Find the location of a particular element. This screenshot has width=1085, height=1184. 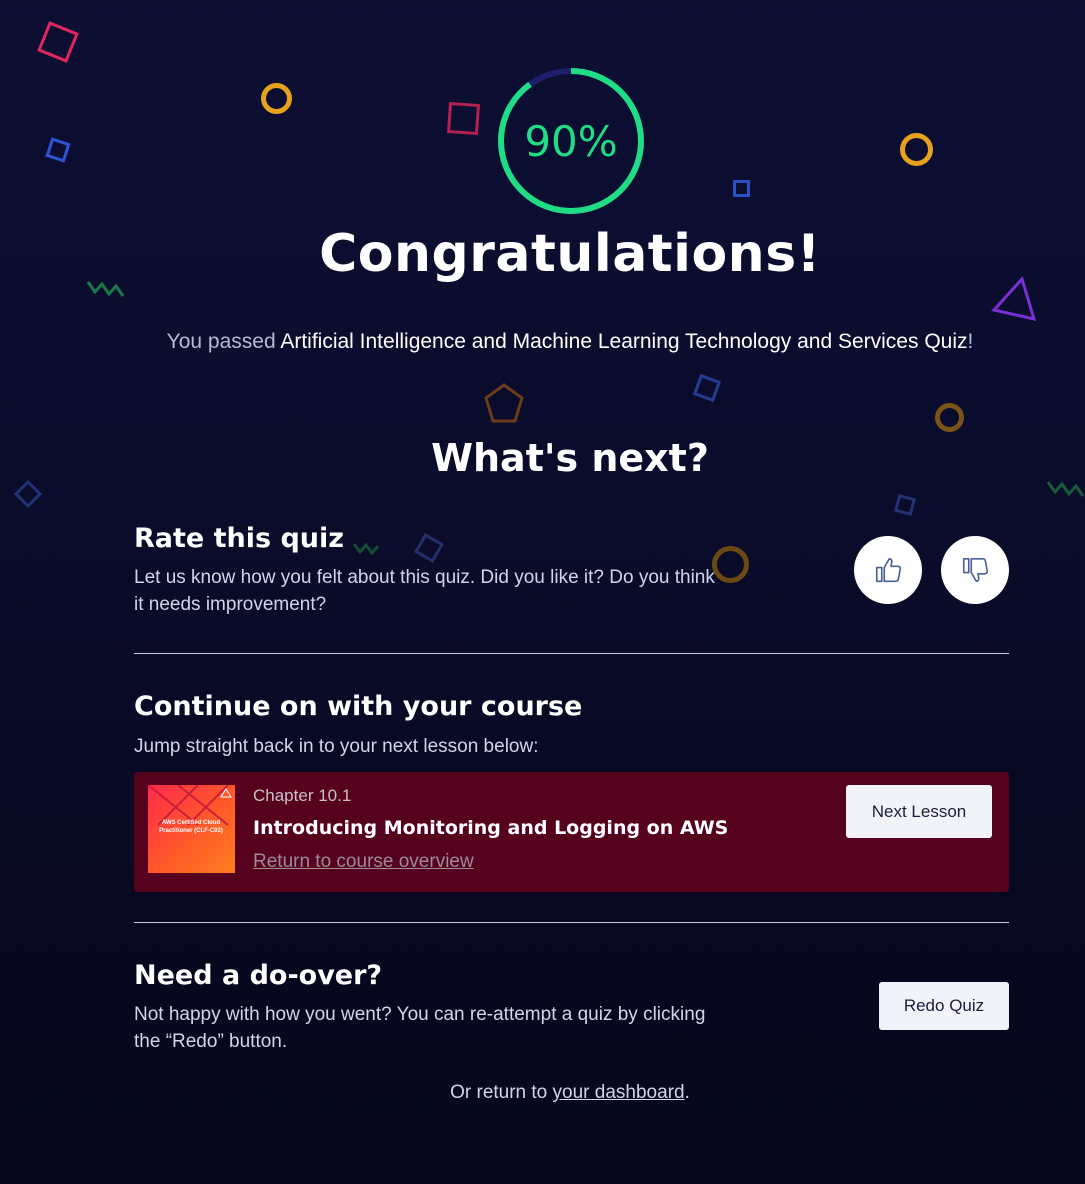

redo-heading: Need a do-over? is located at coordinates (258, 975).